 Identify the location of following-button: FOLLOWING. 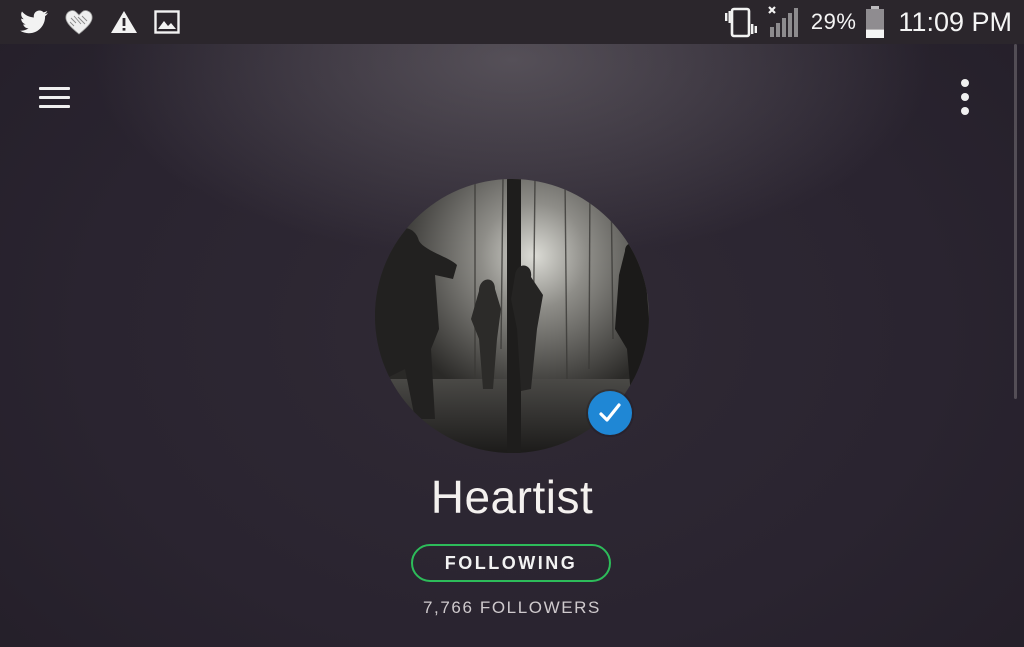
(511, 563).